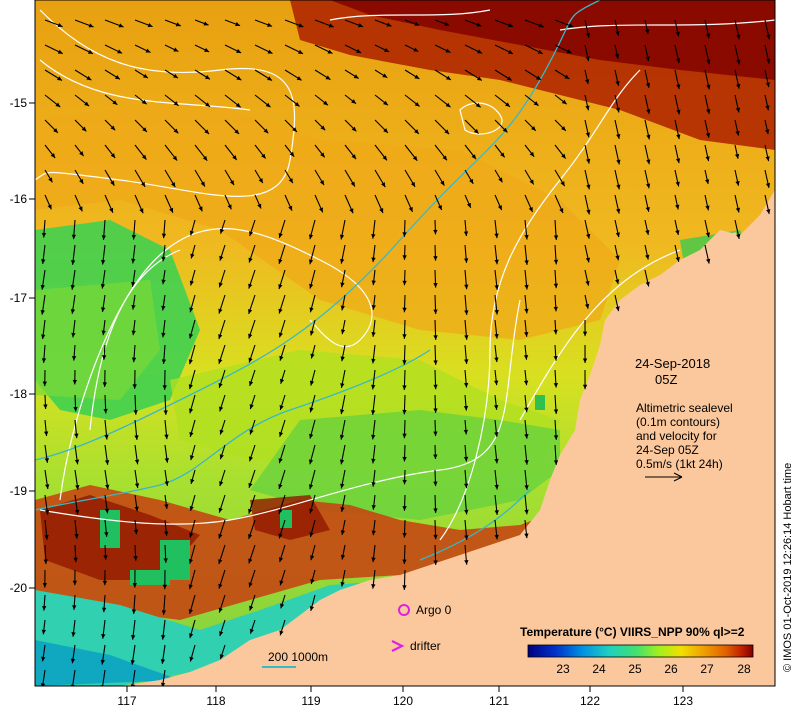 This screenshot has height=710, width=800. What do you see at coordinates (19, 491) in the screenshot?
I see `lat-tick-label: -19` at bounding box center [19, 491].